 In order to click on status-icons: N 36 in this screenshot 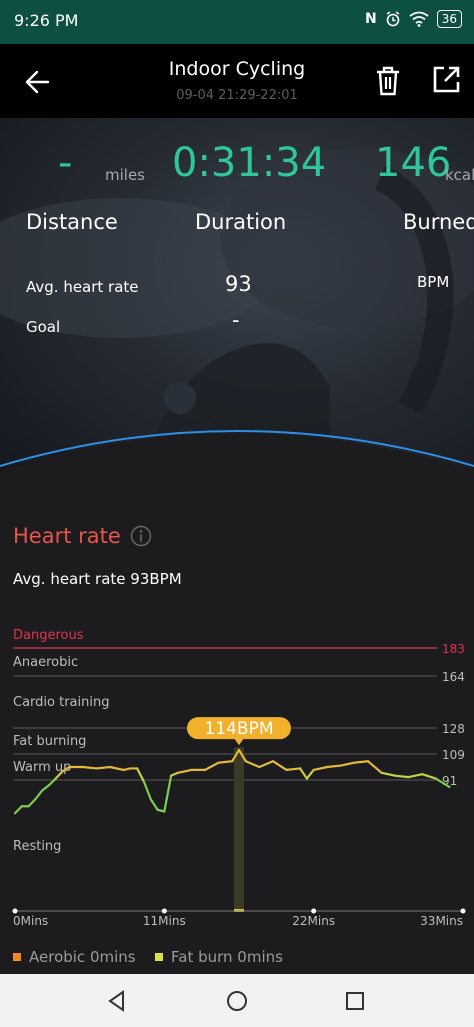, I will do `click(413, 19)`.